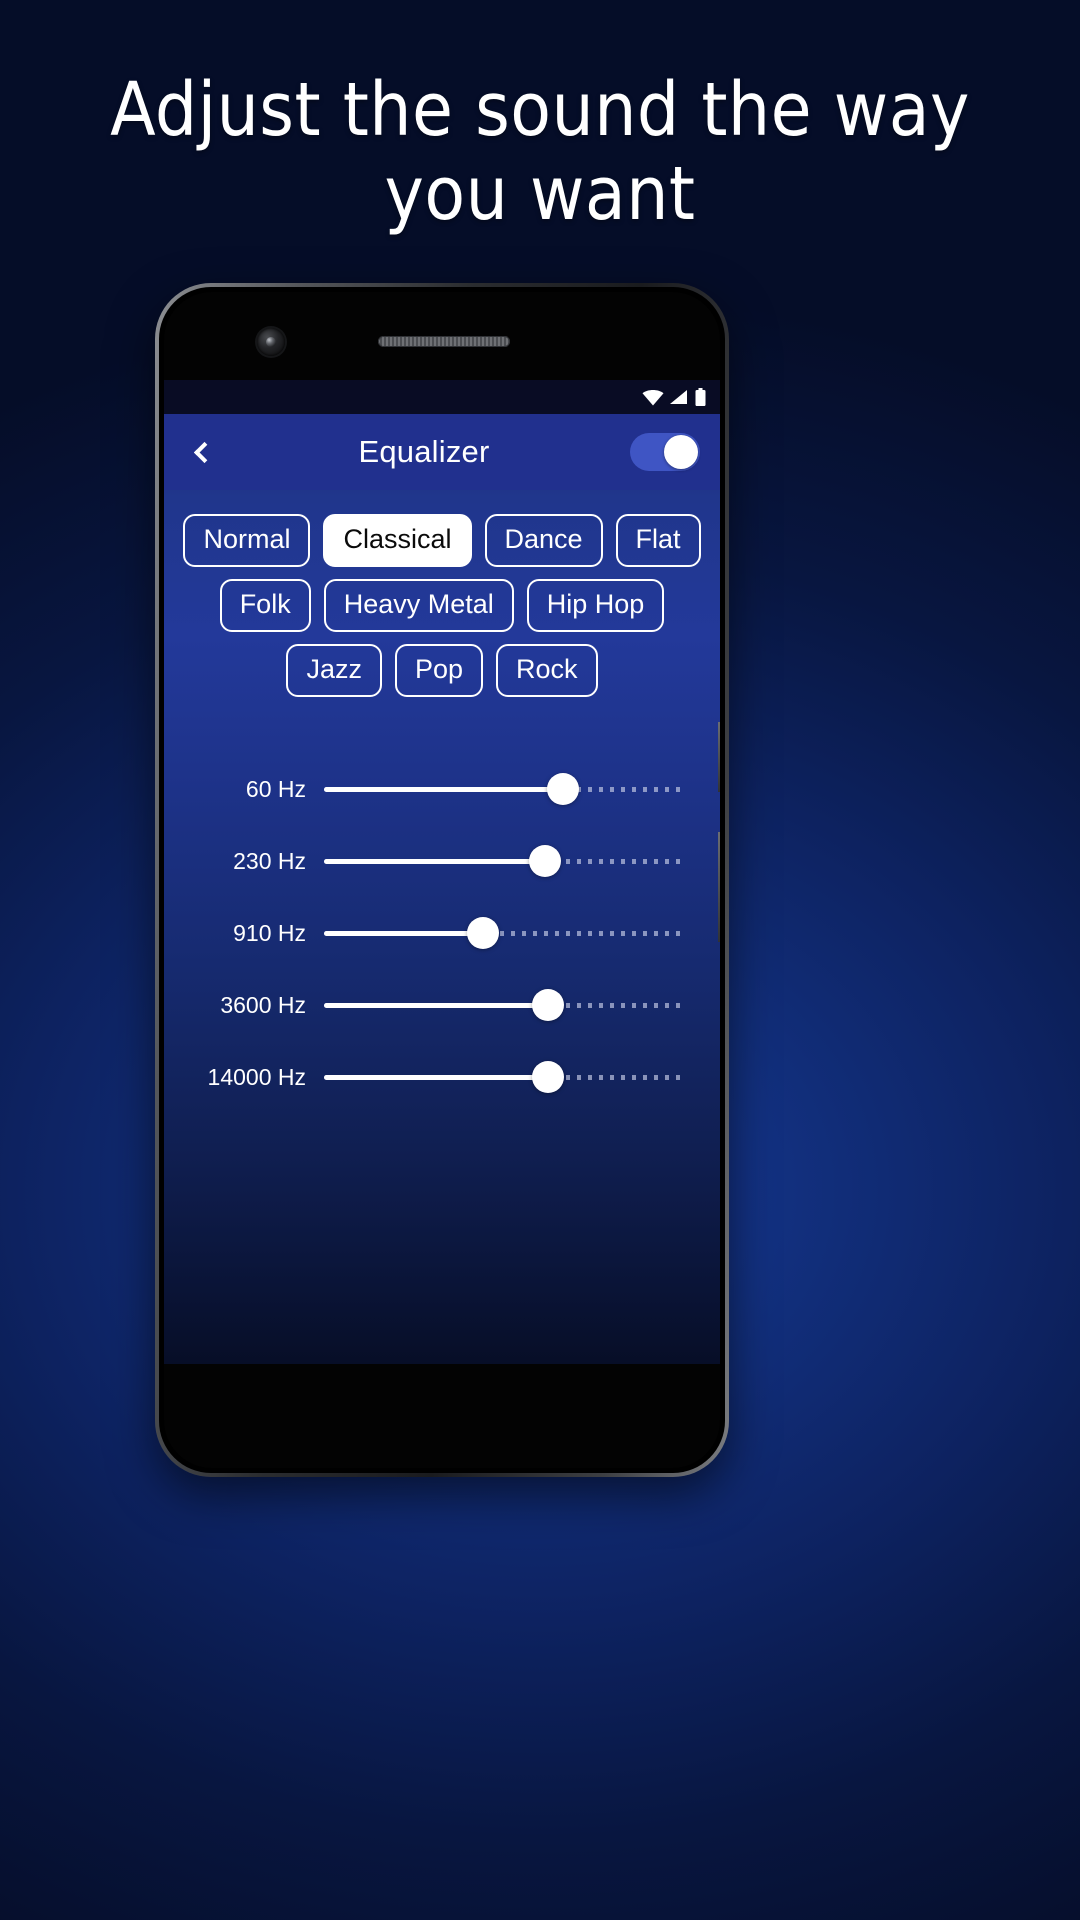  I want to click on preset-chip-jazz: Jazz, so click(334, 670).